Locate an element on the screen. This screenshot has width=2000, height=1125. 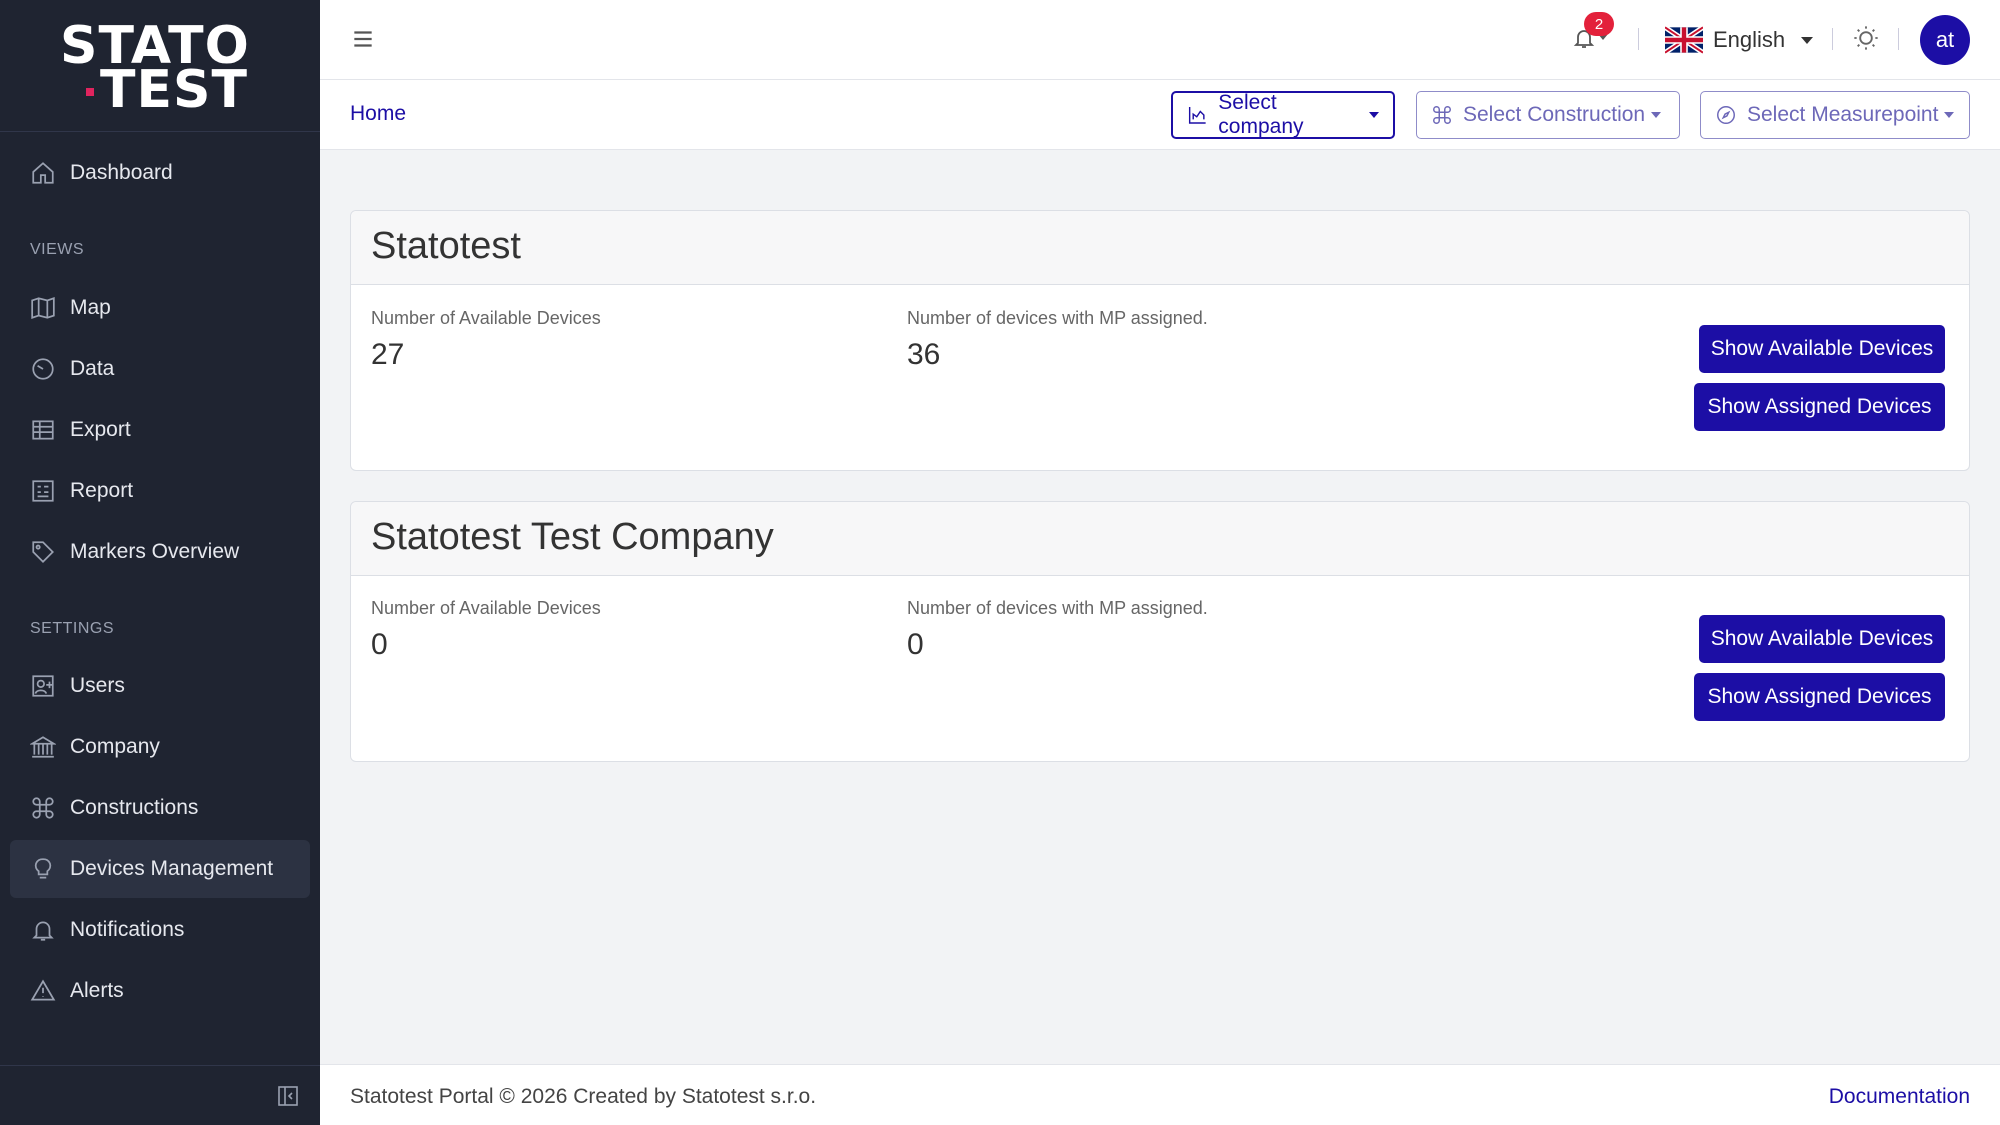
sidebar-item-label: Devices Management is located at coordinates (172, 868).